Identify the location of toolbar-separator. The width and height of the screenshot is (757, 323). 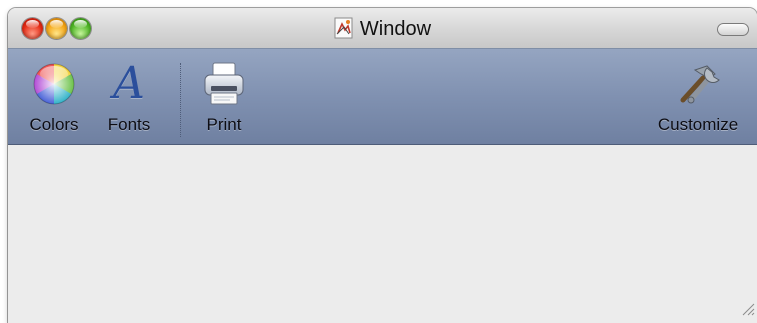
(180, 100).